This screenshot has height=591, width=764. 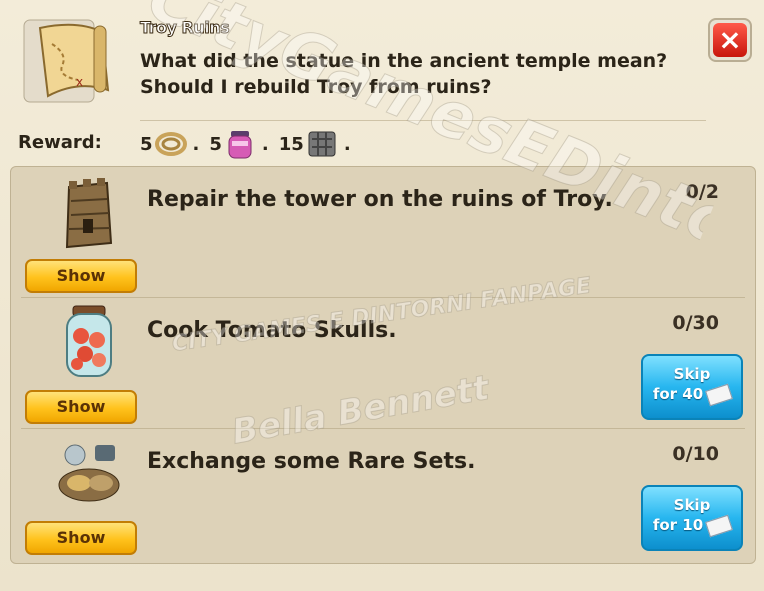 What do you see at coordinates (240, 145) in the screenshot?
I see `jar-icon` at bounding box center [240, 145].